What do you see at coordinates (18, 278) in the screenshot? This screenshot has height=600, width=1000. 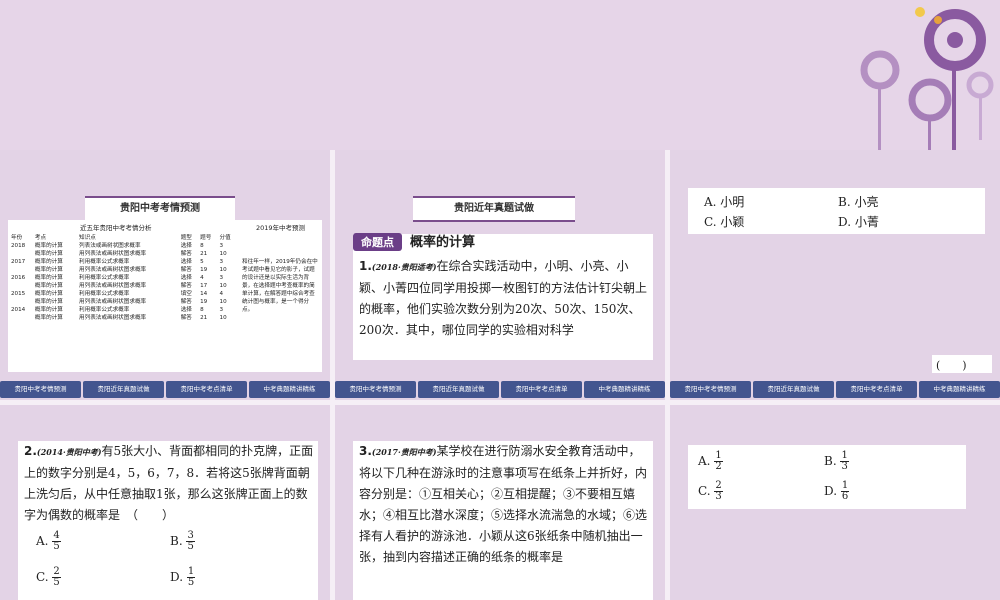 I see `table-cell: 2016` at bounding box center [18, 278].